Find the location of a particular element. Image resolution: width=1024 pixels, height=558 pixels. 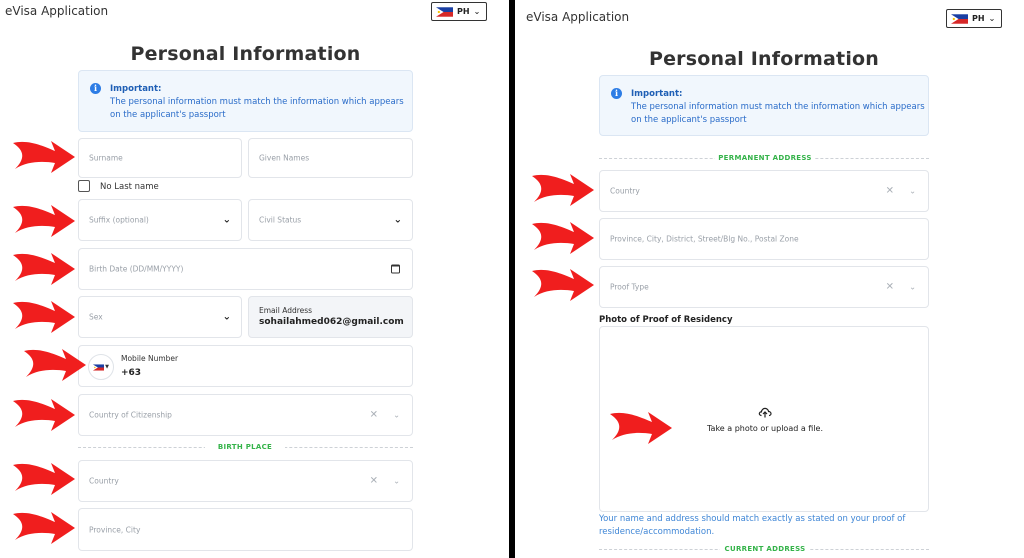

civil-status-placeholder: Civil Status is located at coordinates (280, 220).